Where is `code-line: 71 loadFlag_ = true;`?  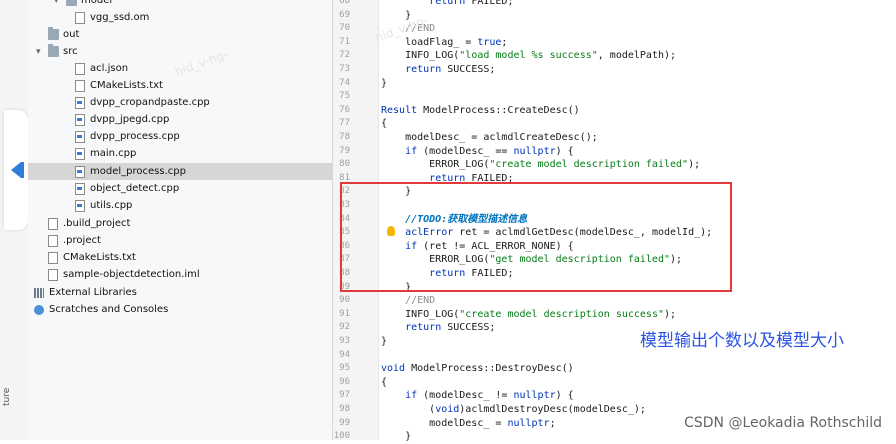 code-line: 71 loadFlag_ = true; is located at coordinates (614, 43).